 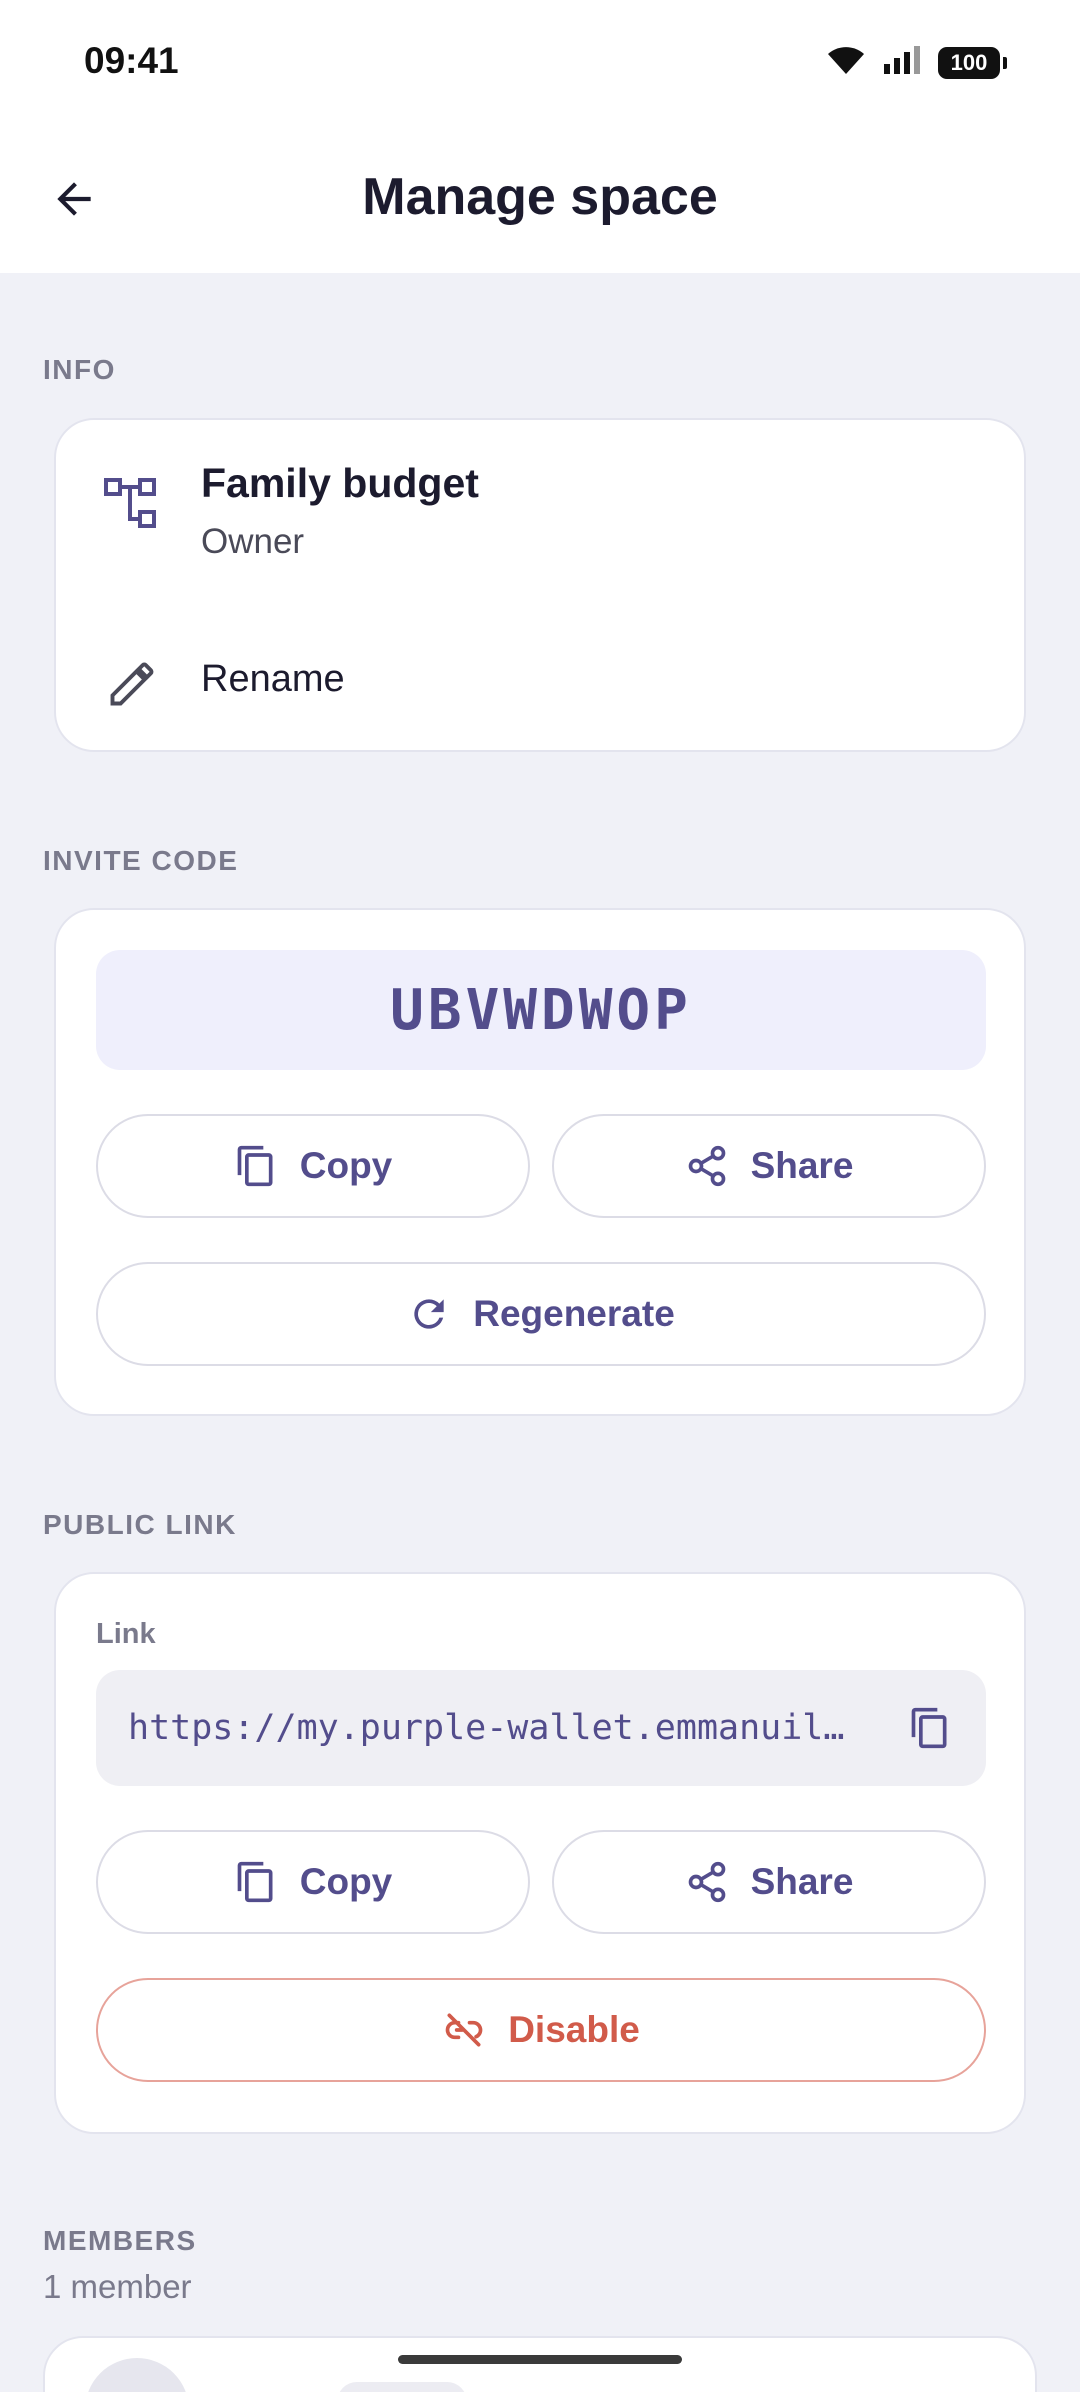 I want to click on share-code-label: Share, so click(x=802, y=1165).